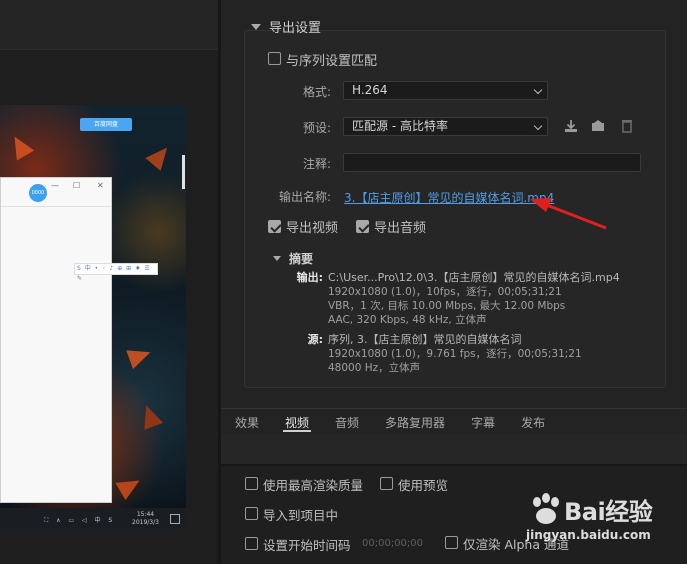  What do you see at coordinates (454, 421) in the screenshot?
I see `settings-tabs: 效果 视频 音频 多路复用器 字幕 发布` at bounding box center [454, 421].